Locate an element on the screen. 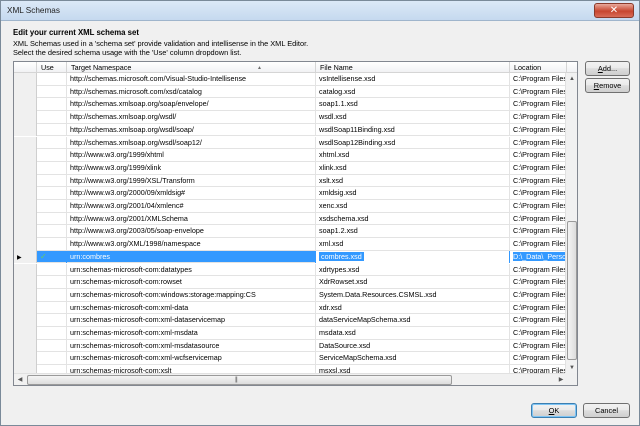  file-name-text: wsdlSoap11Binding.xsd is located at coordinates (357, 129).